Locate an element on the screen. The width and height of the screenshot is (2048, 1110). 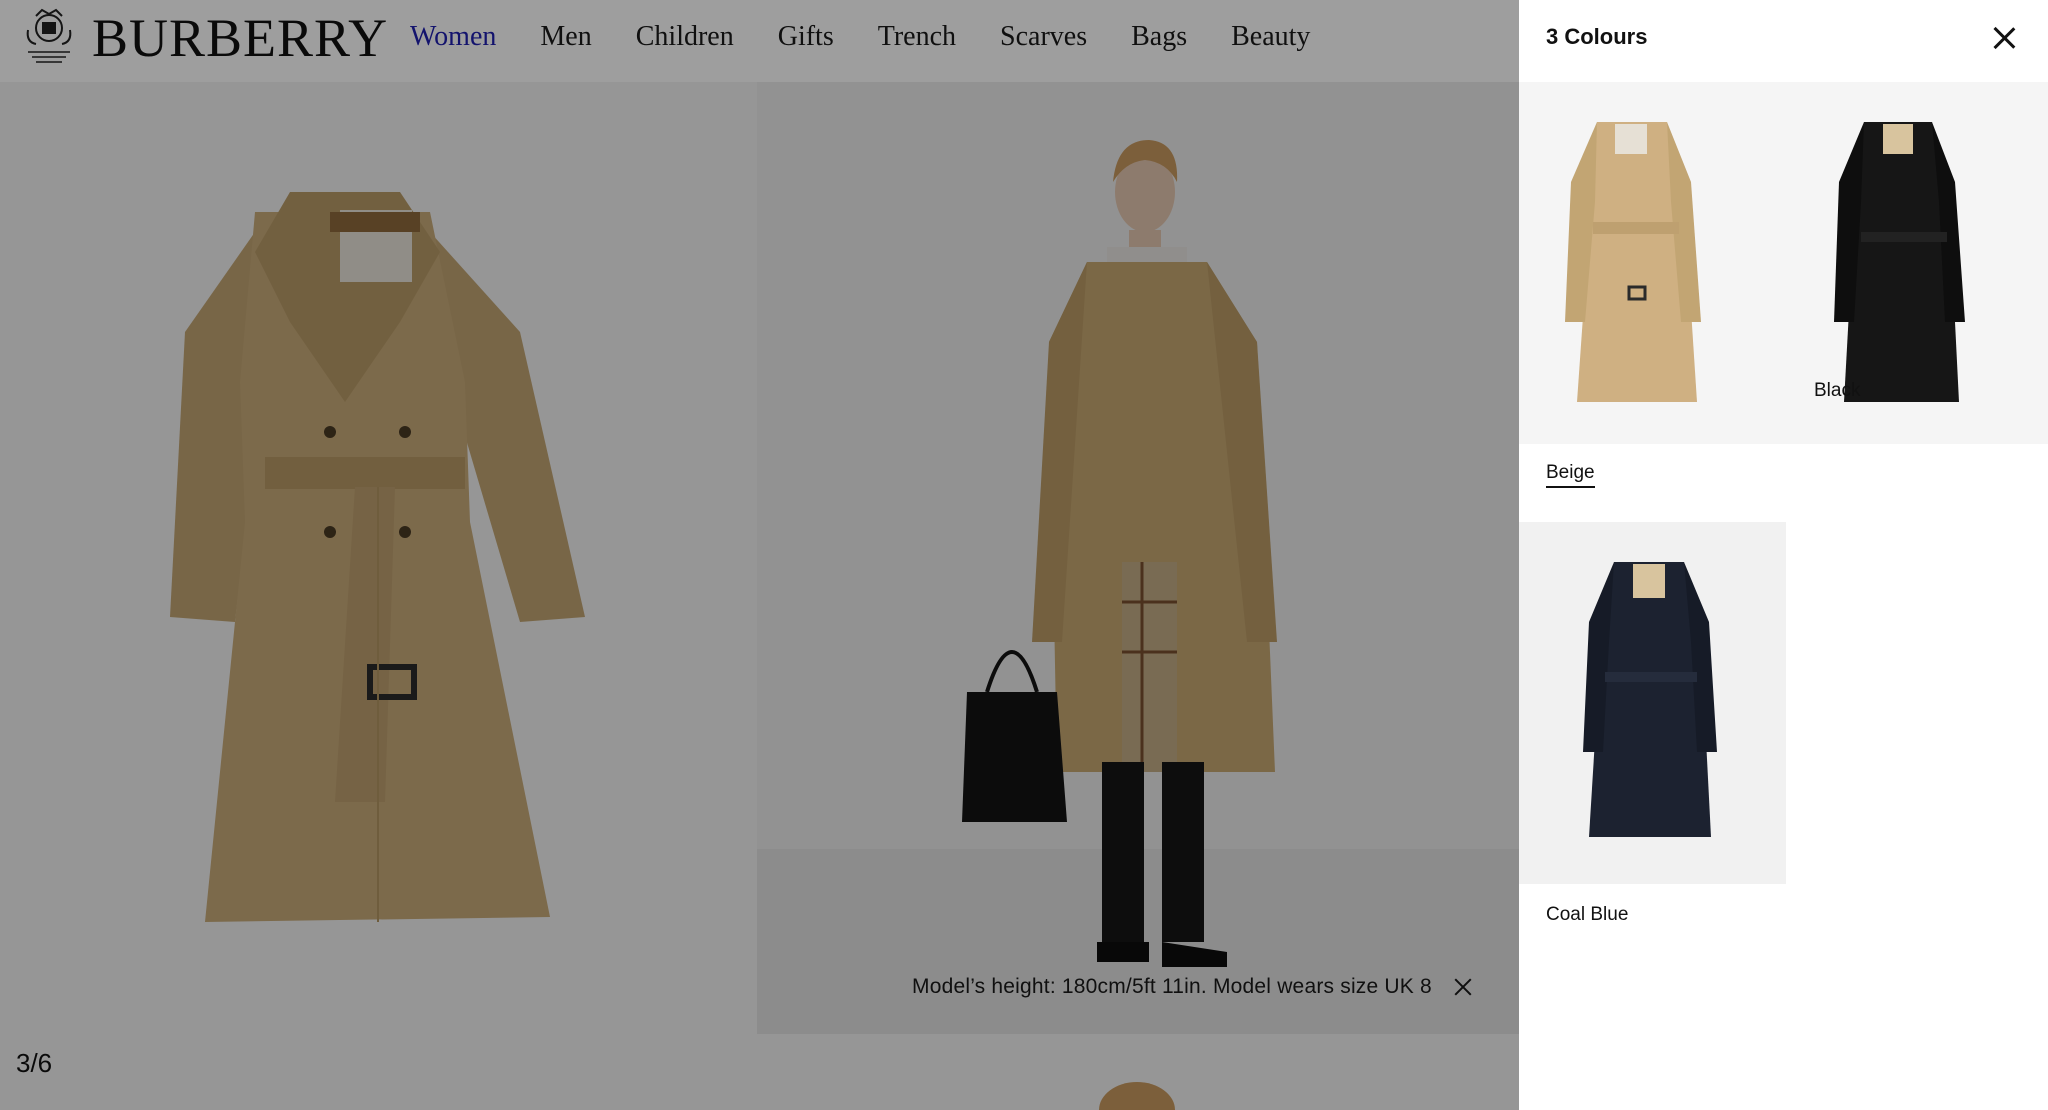
swatch-label-beige: Beige is located at coordinates (1570, 475).